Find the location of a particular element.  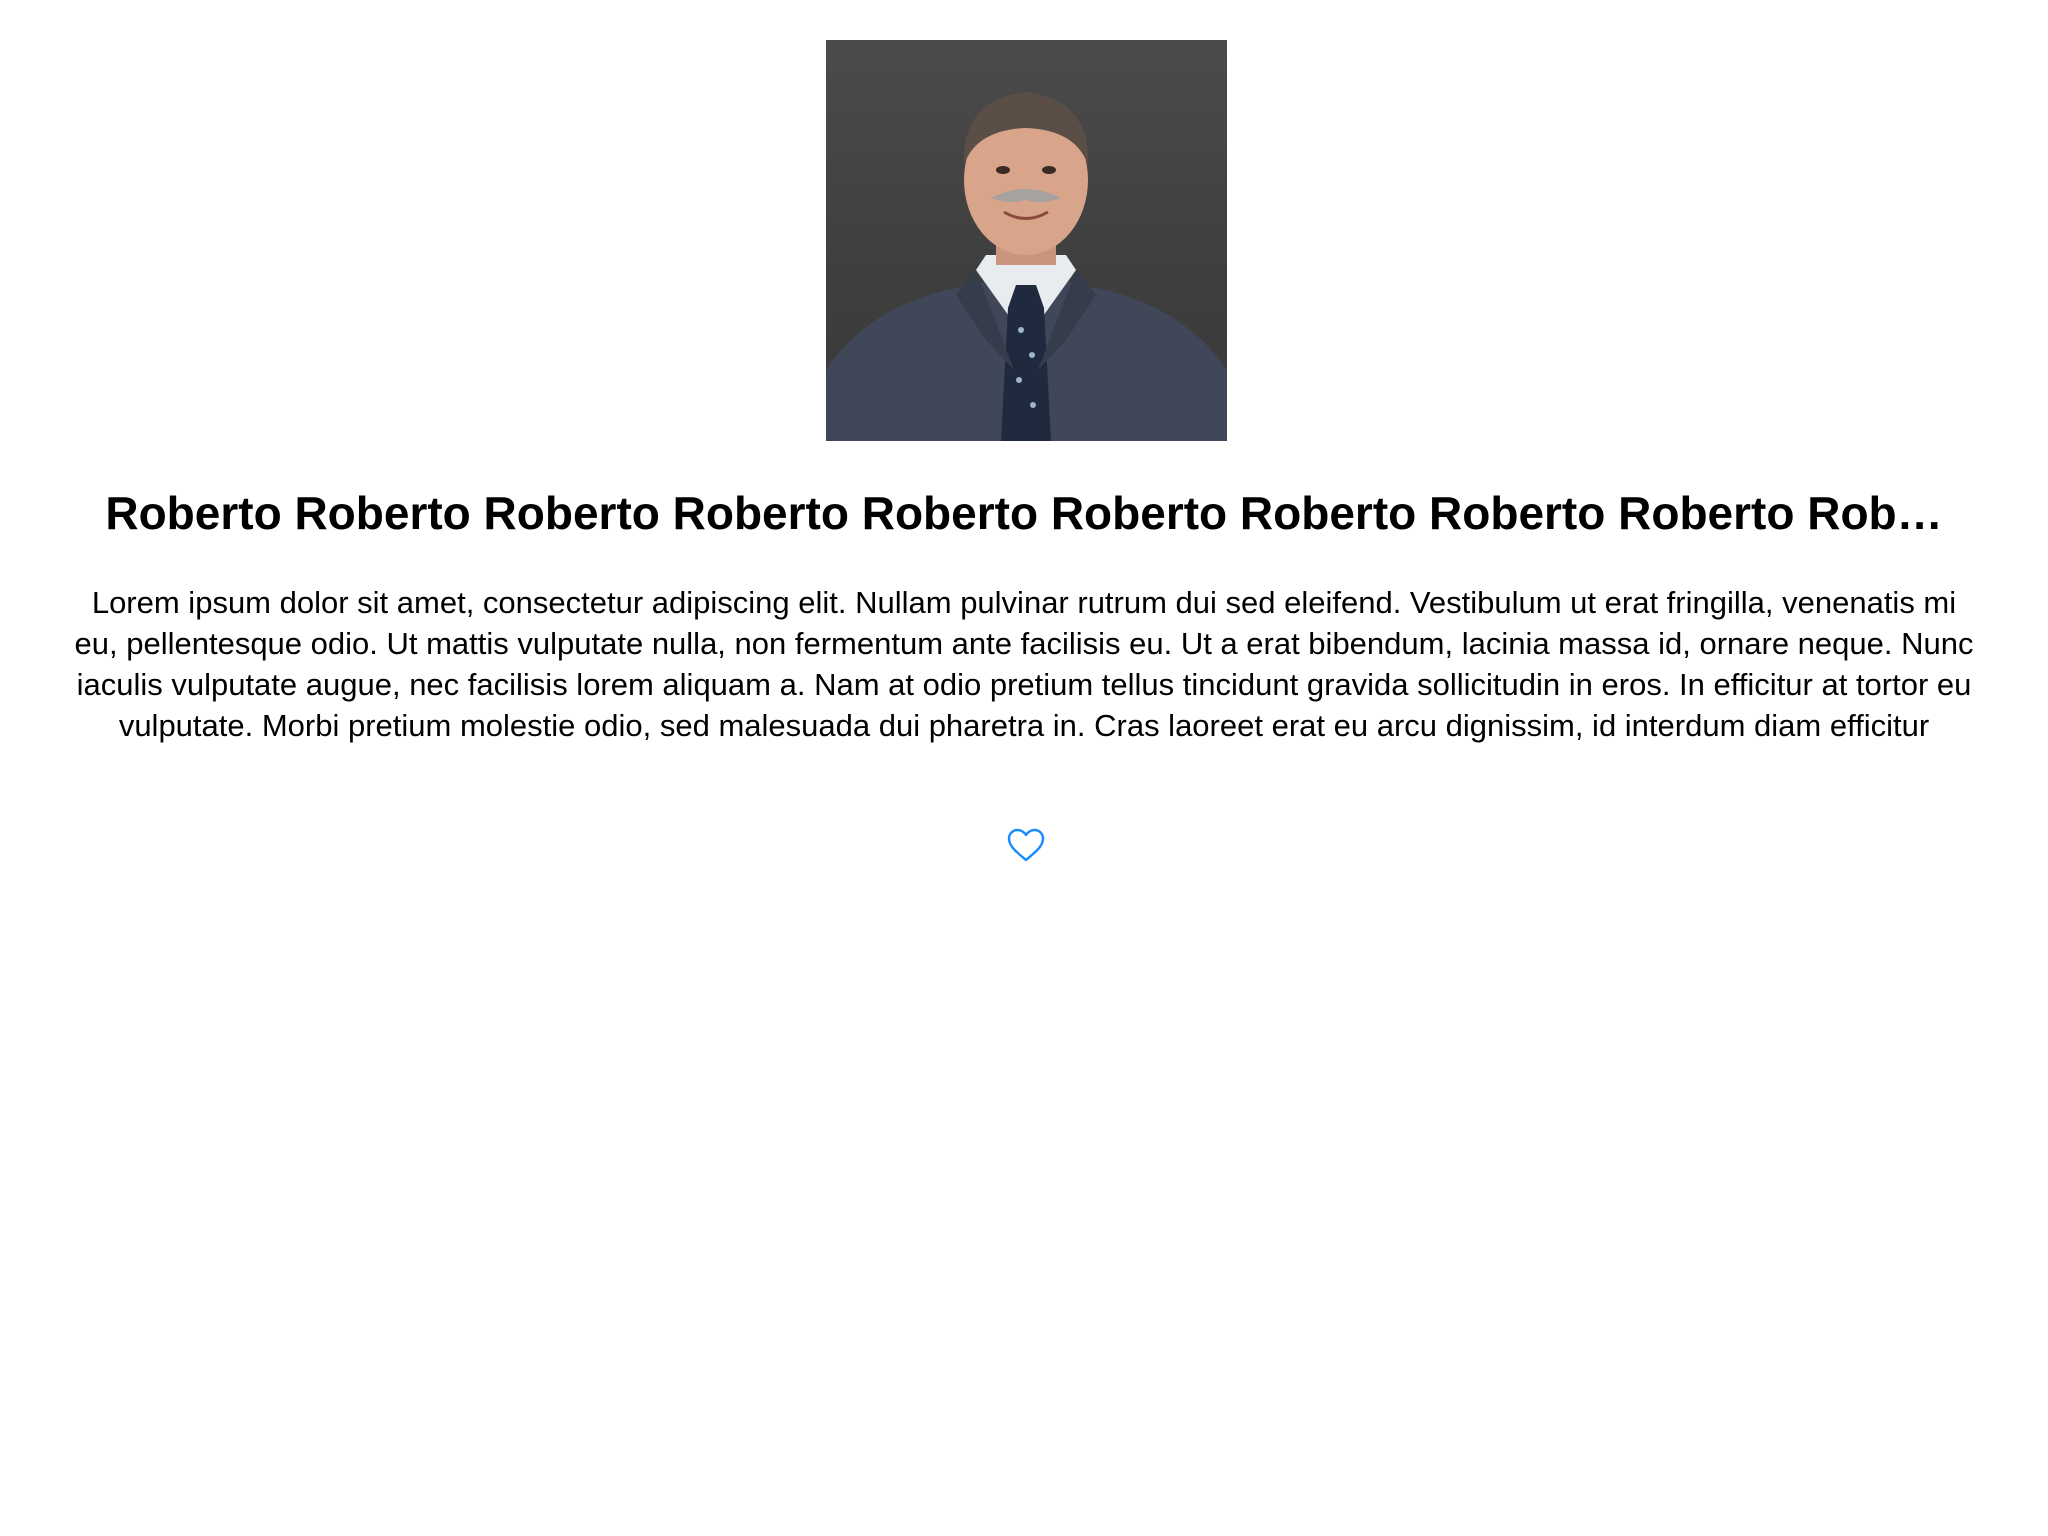

profile-photo is located at coordinates (1026, 240).